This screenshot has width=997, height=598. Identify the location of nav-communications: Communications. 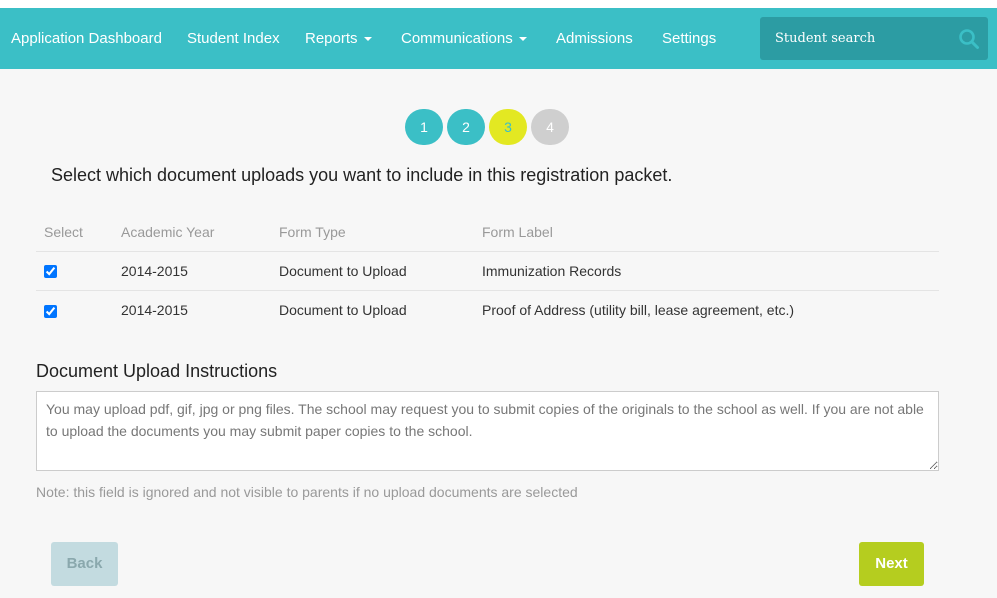
(464, 38).